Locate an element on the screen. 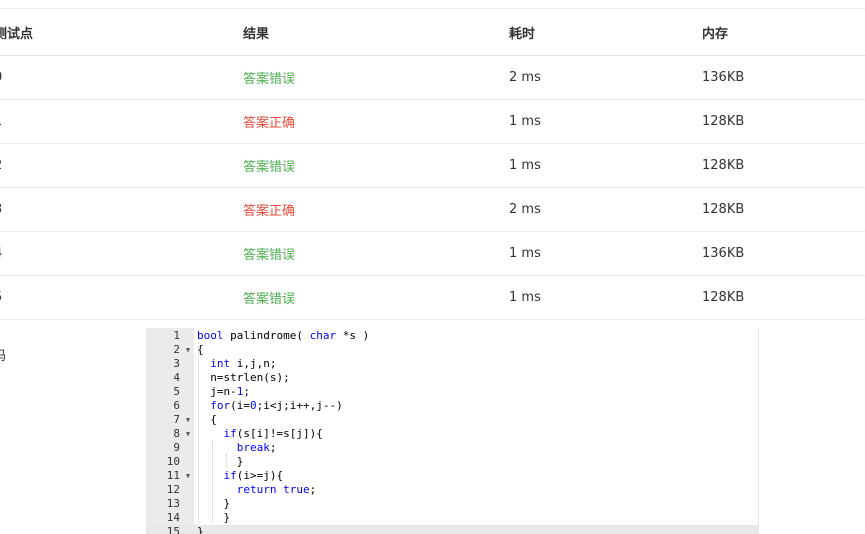 The width and height of the screenshot is (865, 534). line-number: 6 is located at coordinates (176, 405).